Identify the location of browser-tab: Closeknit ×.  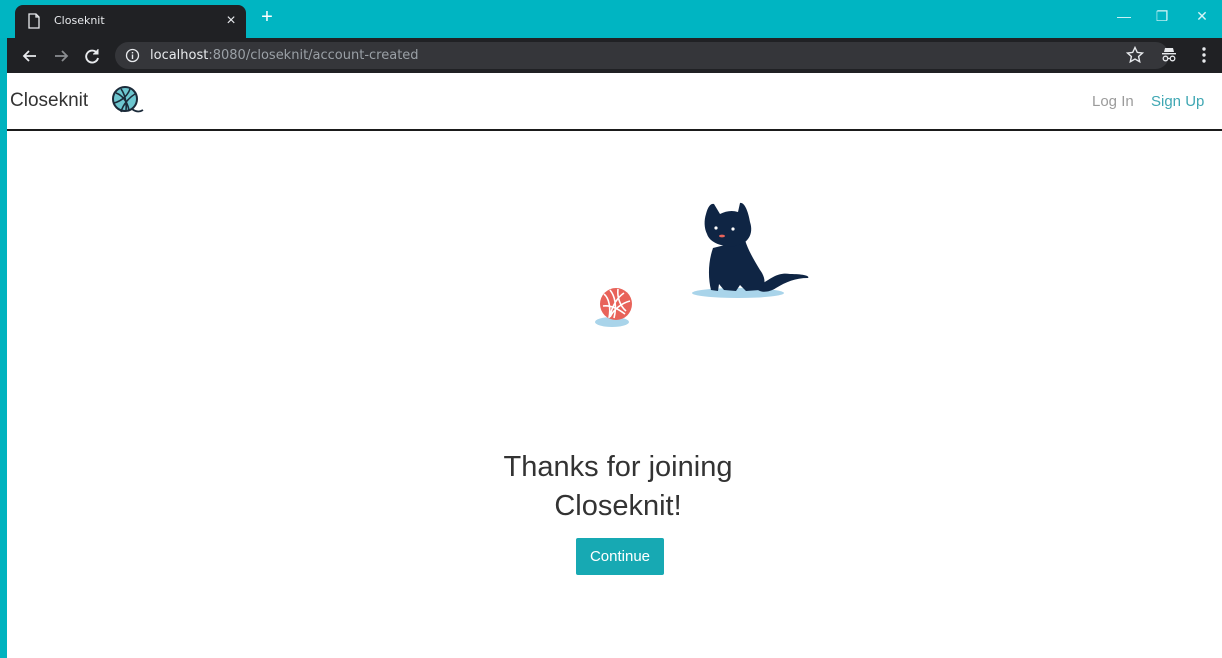
(130, 21).